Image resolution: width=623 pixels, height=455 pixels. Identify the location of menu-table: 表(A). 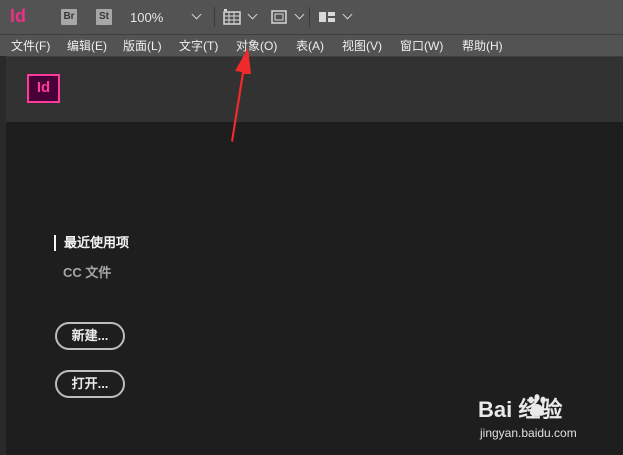
(310, 45).